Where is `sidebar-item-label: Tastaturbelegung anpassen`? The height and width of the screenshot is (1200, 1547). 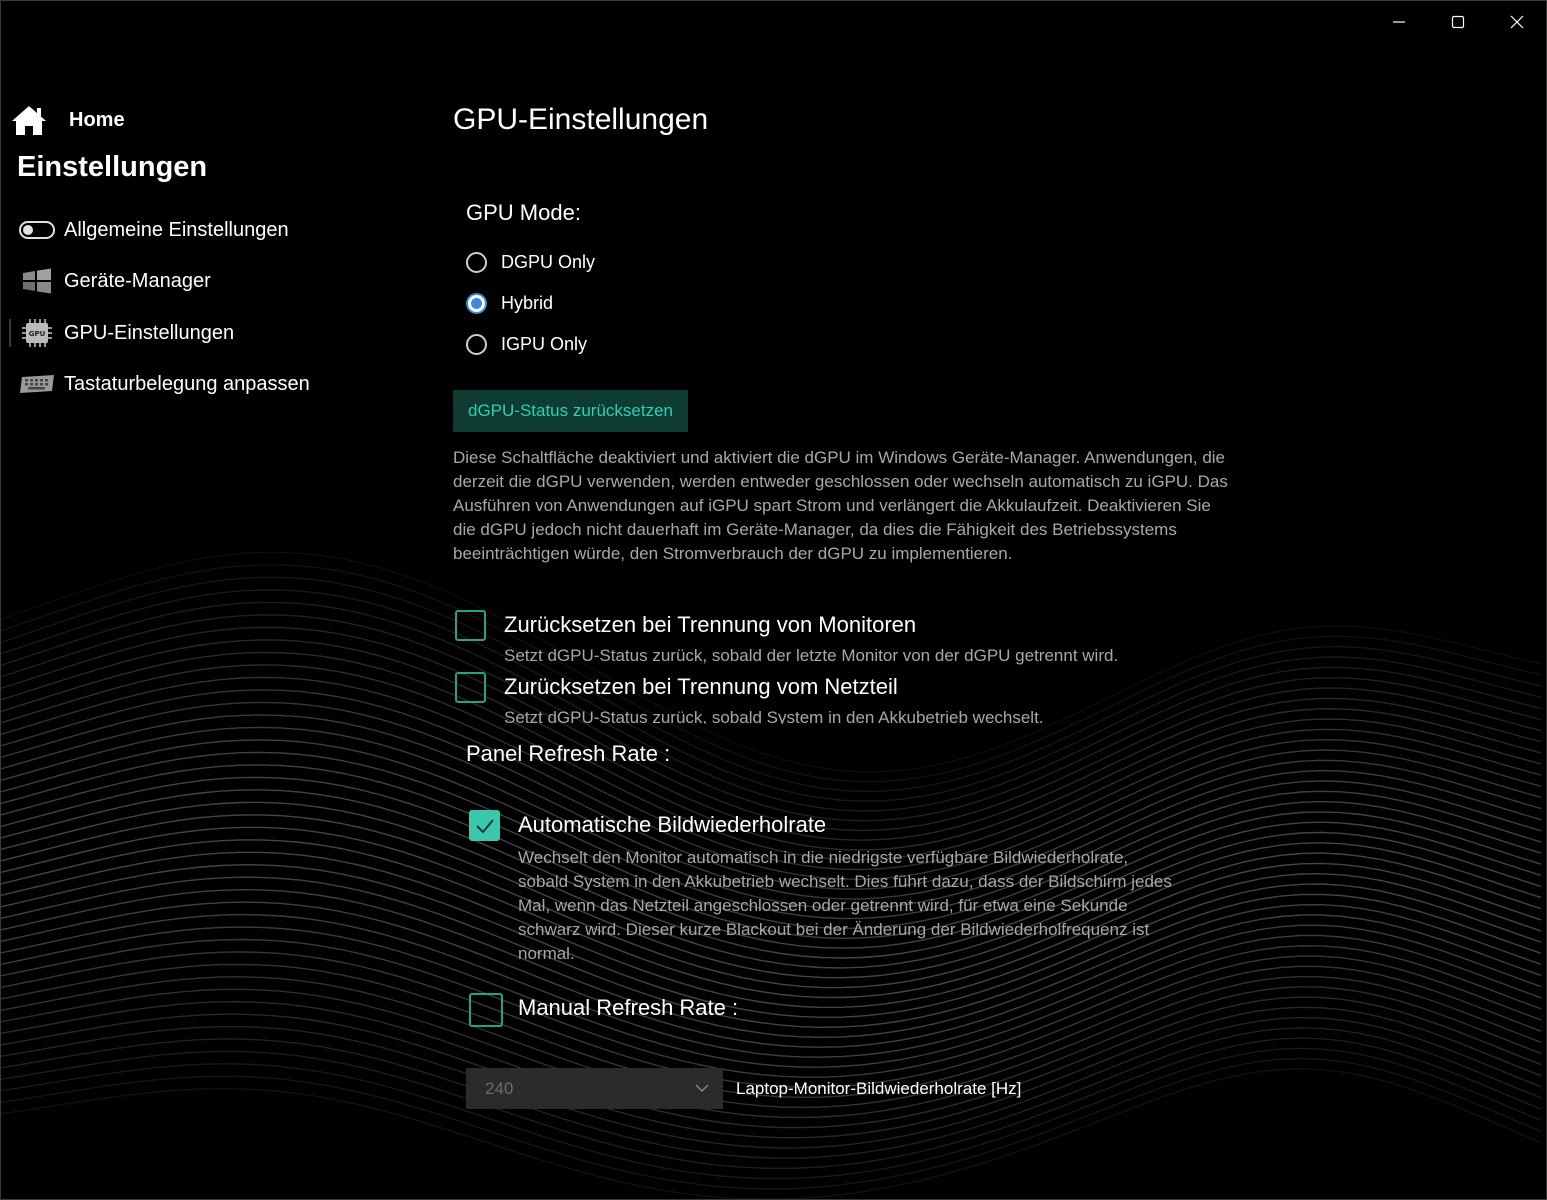
sidebar-item-label: Tastaturbelegung anpassen is located at coordinates (187, 383).